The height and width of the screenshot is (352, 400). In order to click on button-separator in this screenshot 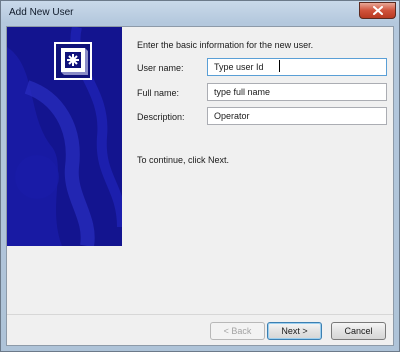, I will do `click(200, 314)`.